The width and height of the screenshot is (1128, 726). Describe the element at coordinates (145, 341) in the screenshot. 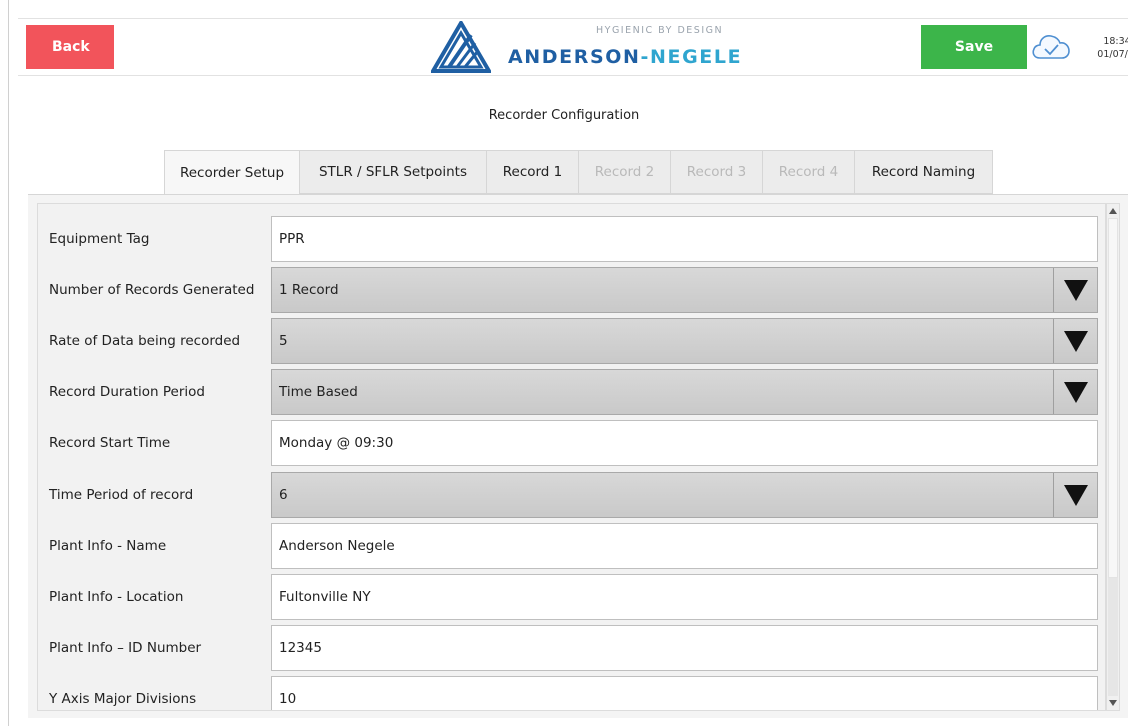

I see `field-label: Rate of Data being recorded` at that location.